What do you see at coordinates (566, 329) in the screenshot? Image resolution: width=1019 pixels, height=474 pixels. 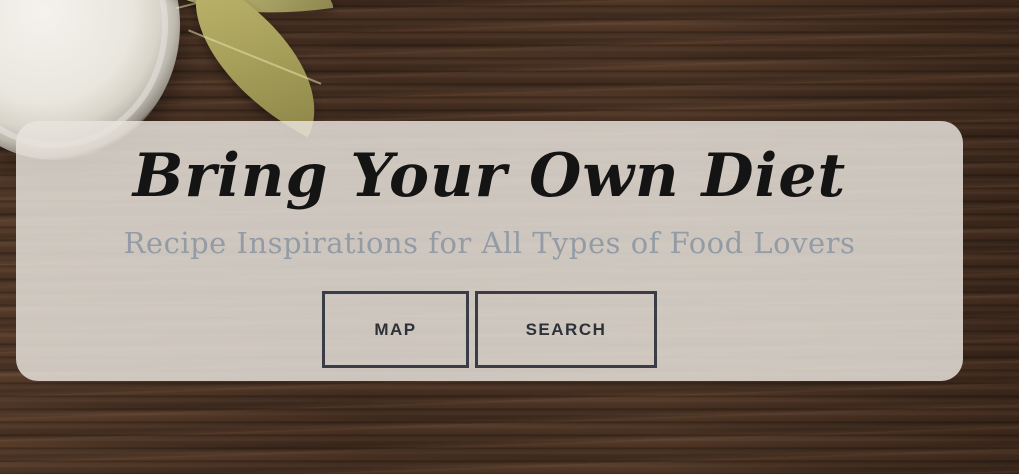 I see `search-button: SEARCH` at bounding box center [566, 329].